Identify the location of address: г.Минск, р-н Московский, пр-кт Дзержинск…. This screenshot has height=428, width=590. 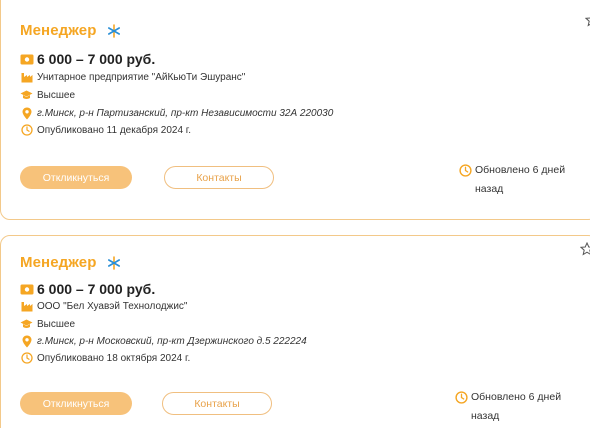
(172, 341).